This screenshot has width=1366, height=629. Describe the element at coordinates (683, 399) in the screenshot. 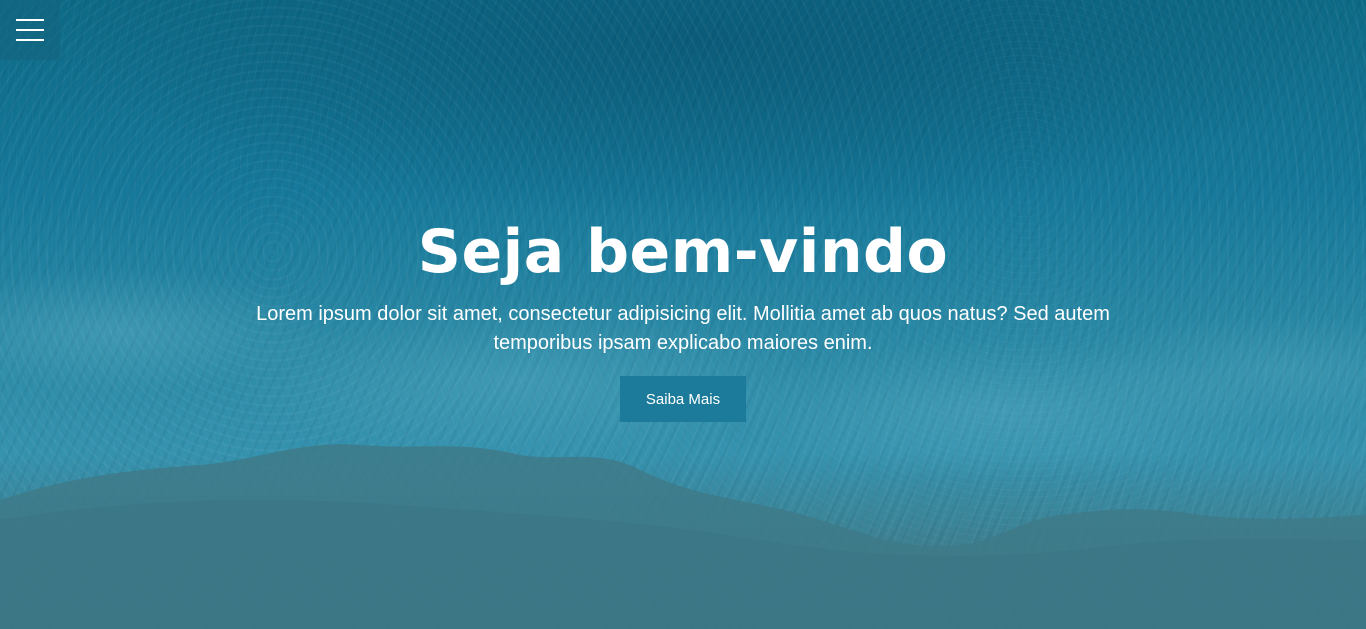

I see `saiba-mais-button: Saiba Mais` at that location.